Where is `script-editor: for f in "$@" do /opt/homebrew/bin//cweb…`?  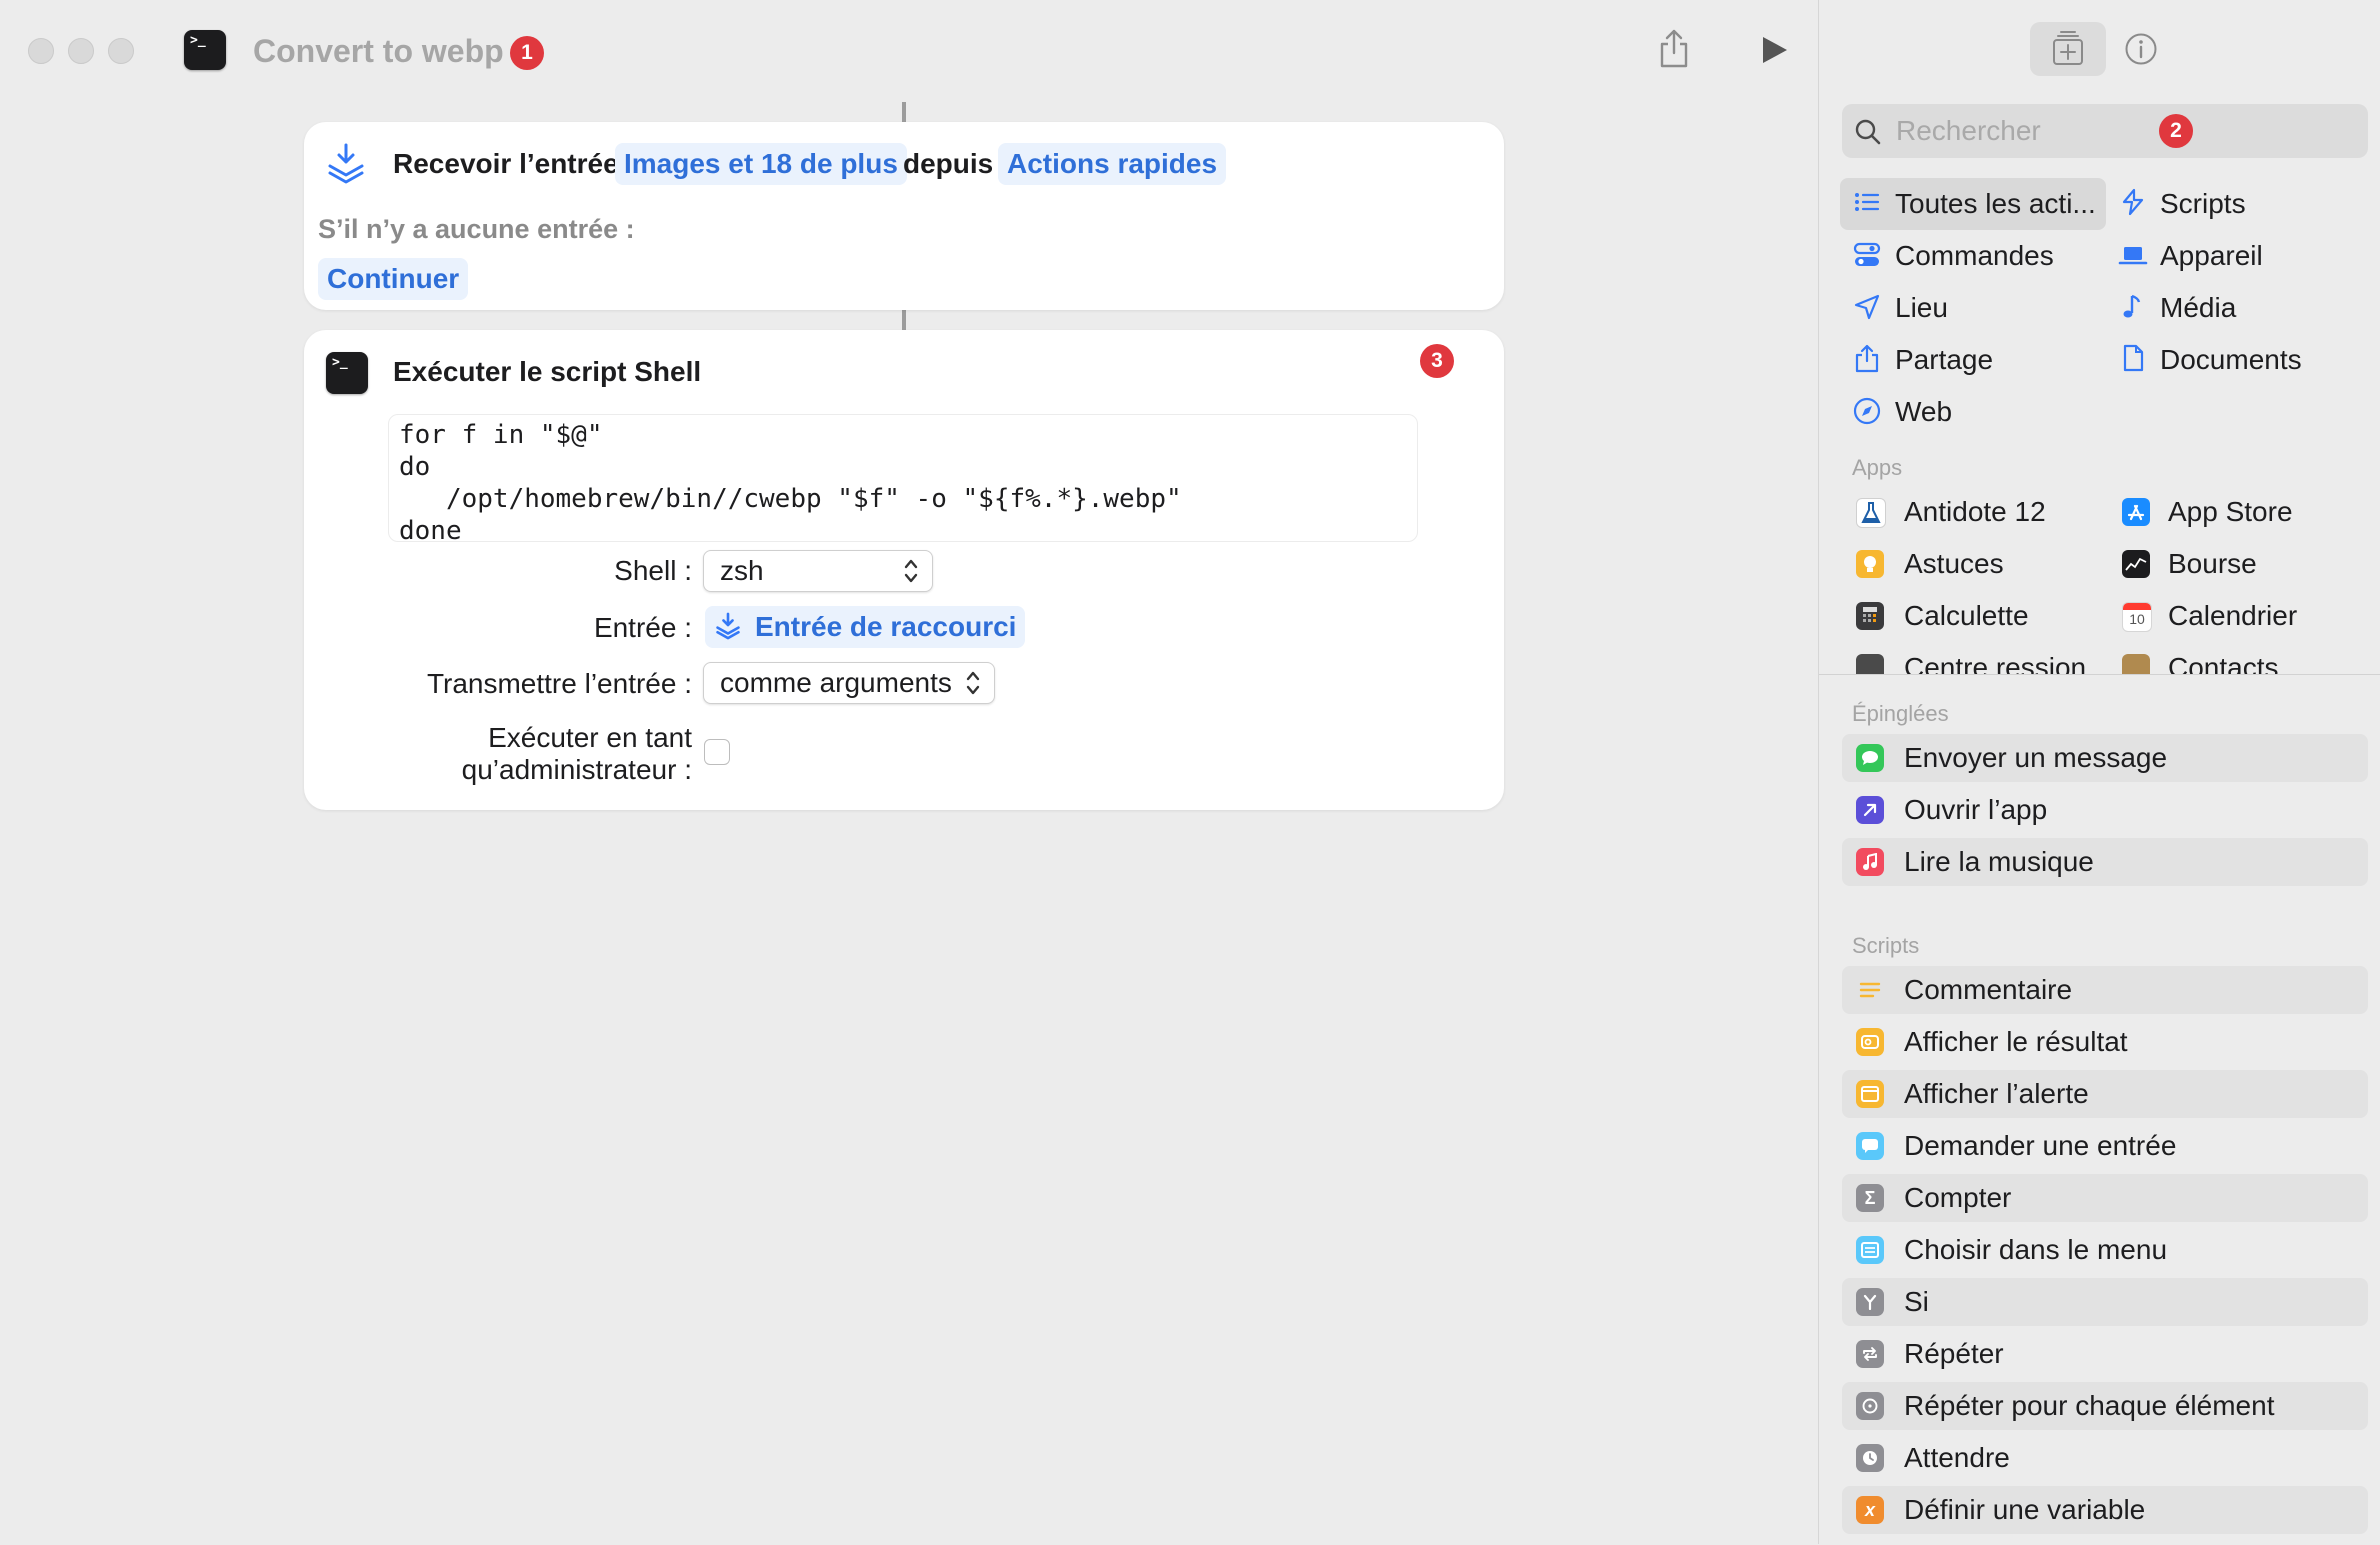 script-editor: for f in "$@" do /opt/homebrew/bin//cweb… is located at coordinates (903, 480).